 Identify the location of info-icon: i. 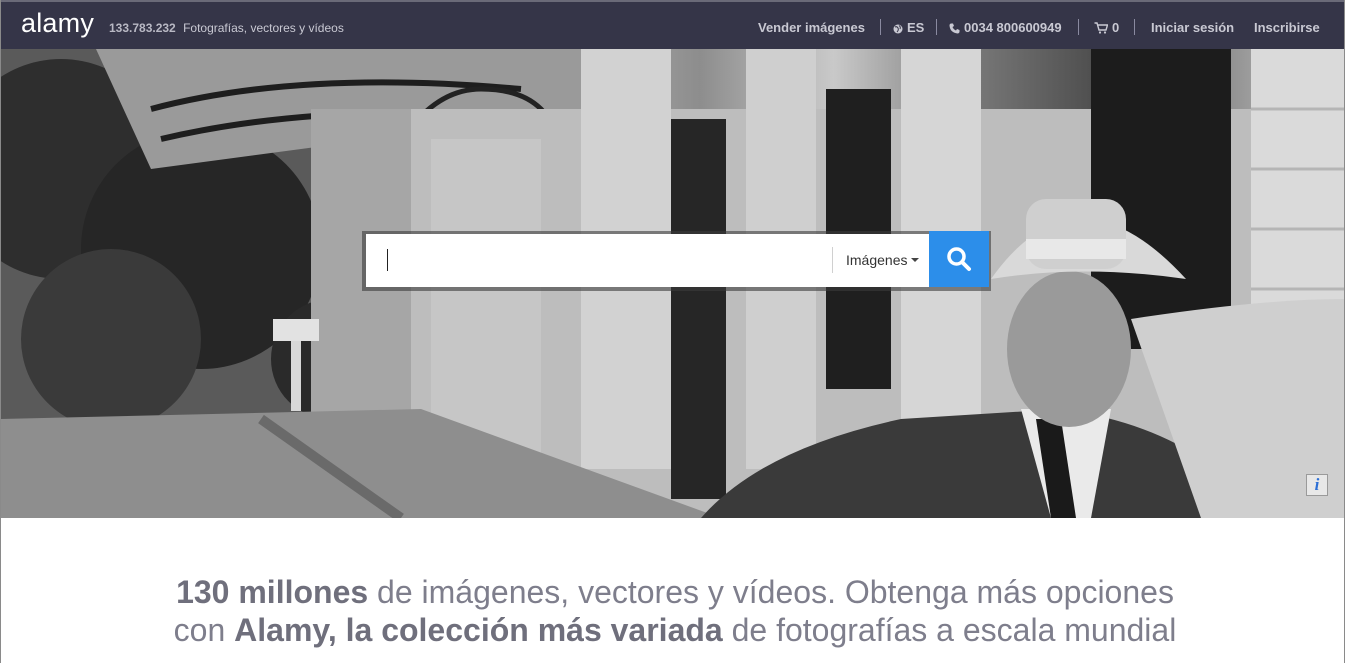
(1317, 485).